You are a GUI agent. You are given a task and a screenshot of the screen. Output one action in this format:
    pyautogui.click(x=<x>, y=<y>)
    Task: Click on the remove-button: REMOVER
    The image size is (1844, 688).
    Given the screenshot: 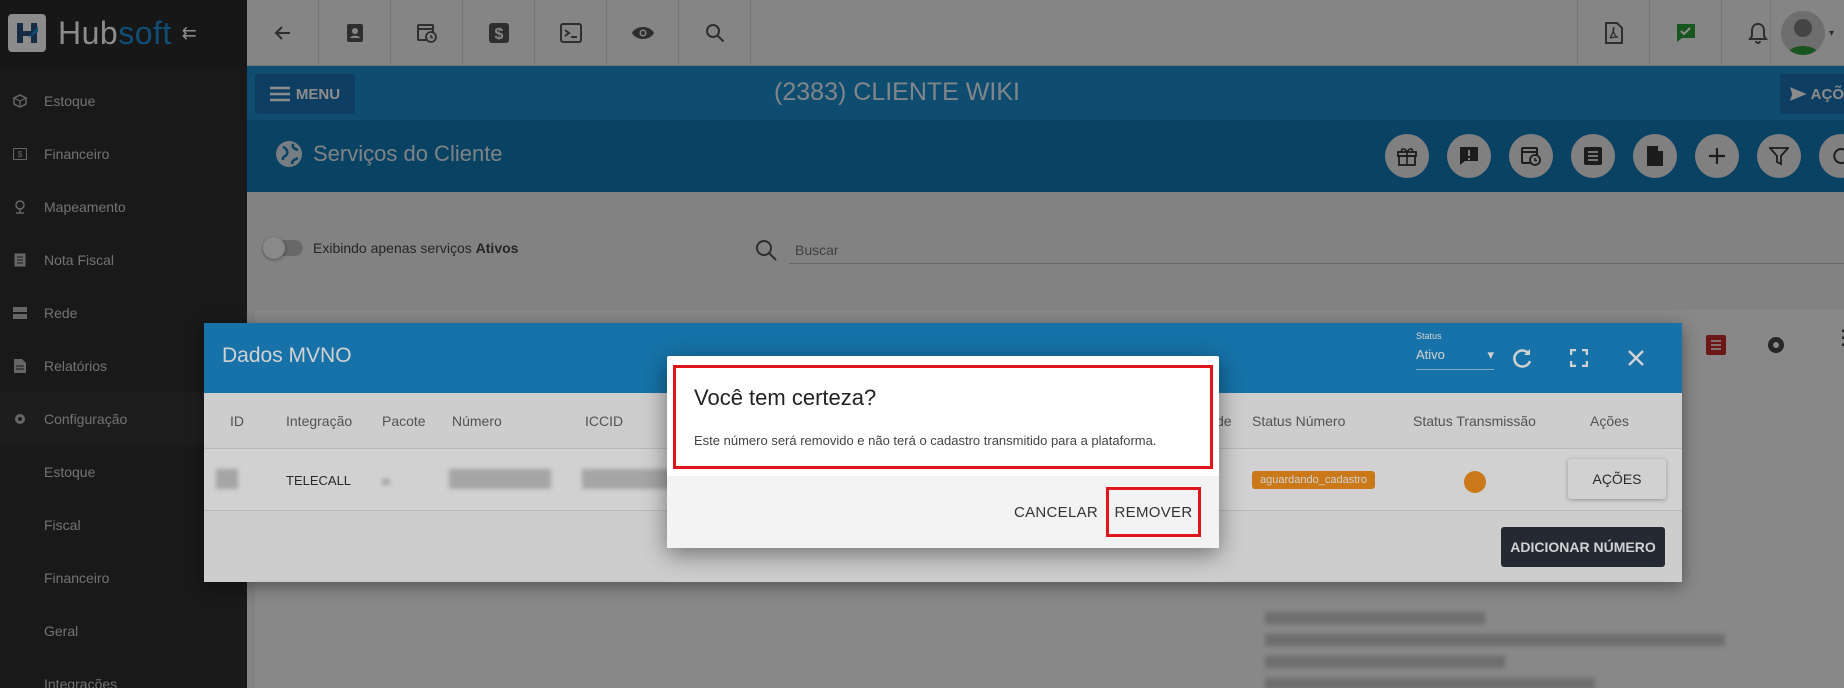 What is the action you would take?
    pyautogui.click(x=1153, y=512)
    